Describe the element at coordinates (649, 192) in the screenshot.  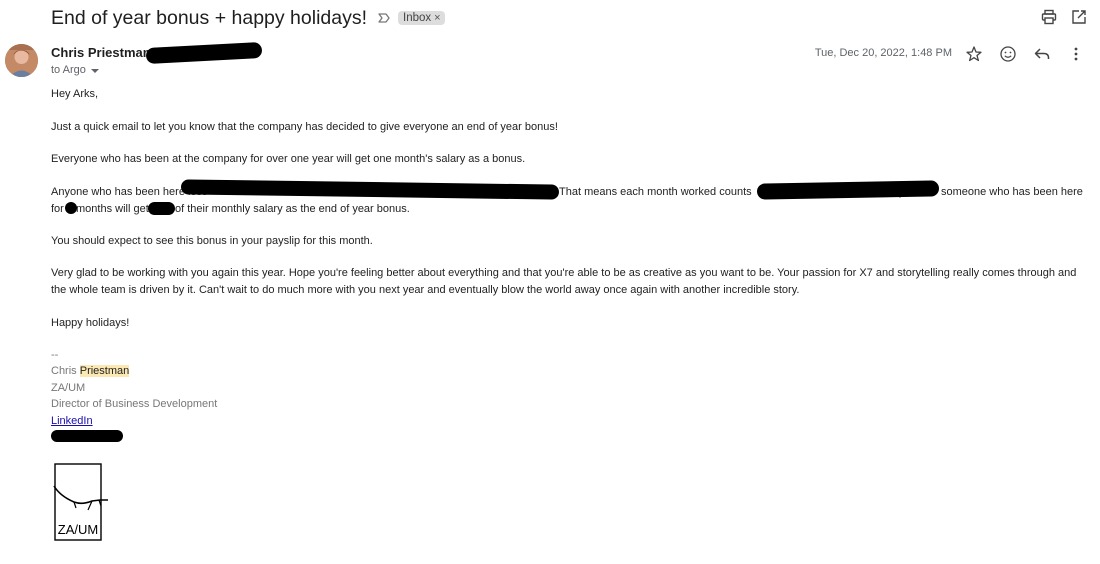
I see `paragraph-3-text-b: e. That means each month worked counts` at that location.